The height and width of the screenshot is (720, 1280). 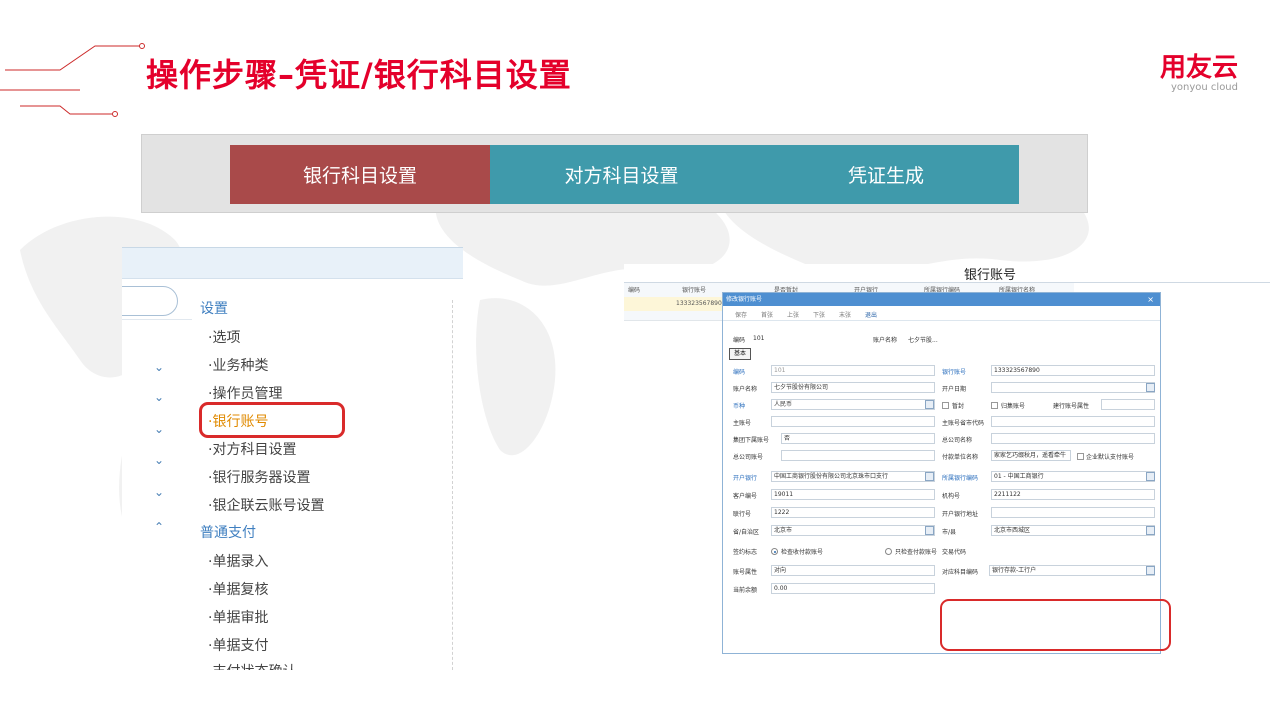 I want to click on collect-checkbox, so click(x=994, y=405).